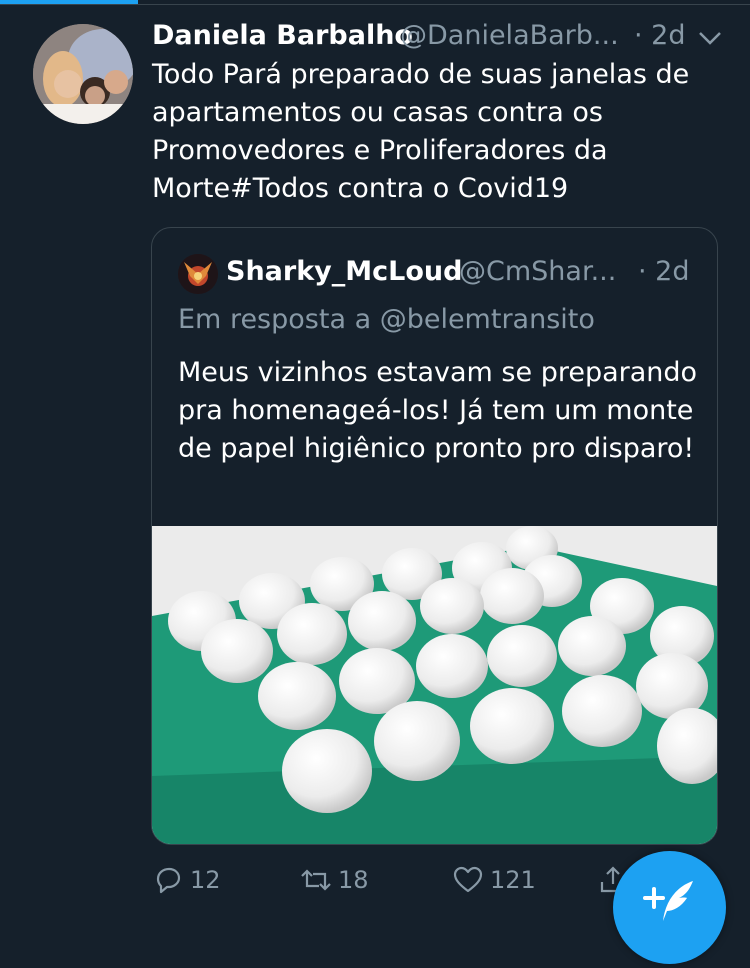  I want to click on quoted-tweet-timestamp: · 2d, so click(663, 271).